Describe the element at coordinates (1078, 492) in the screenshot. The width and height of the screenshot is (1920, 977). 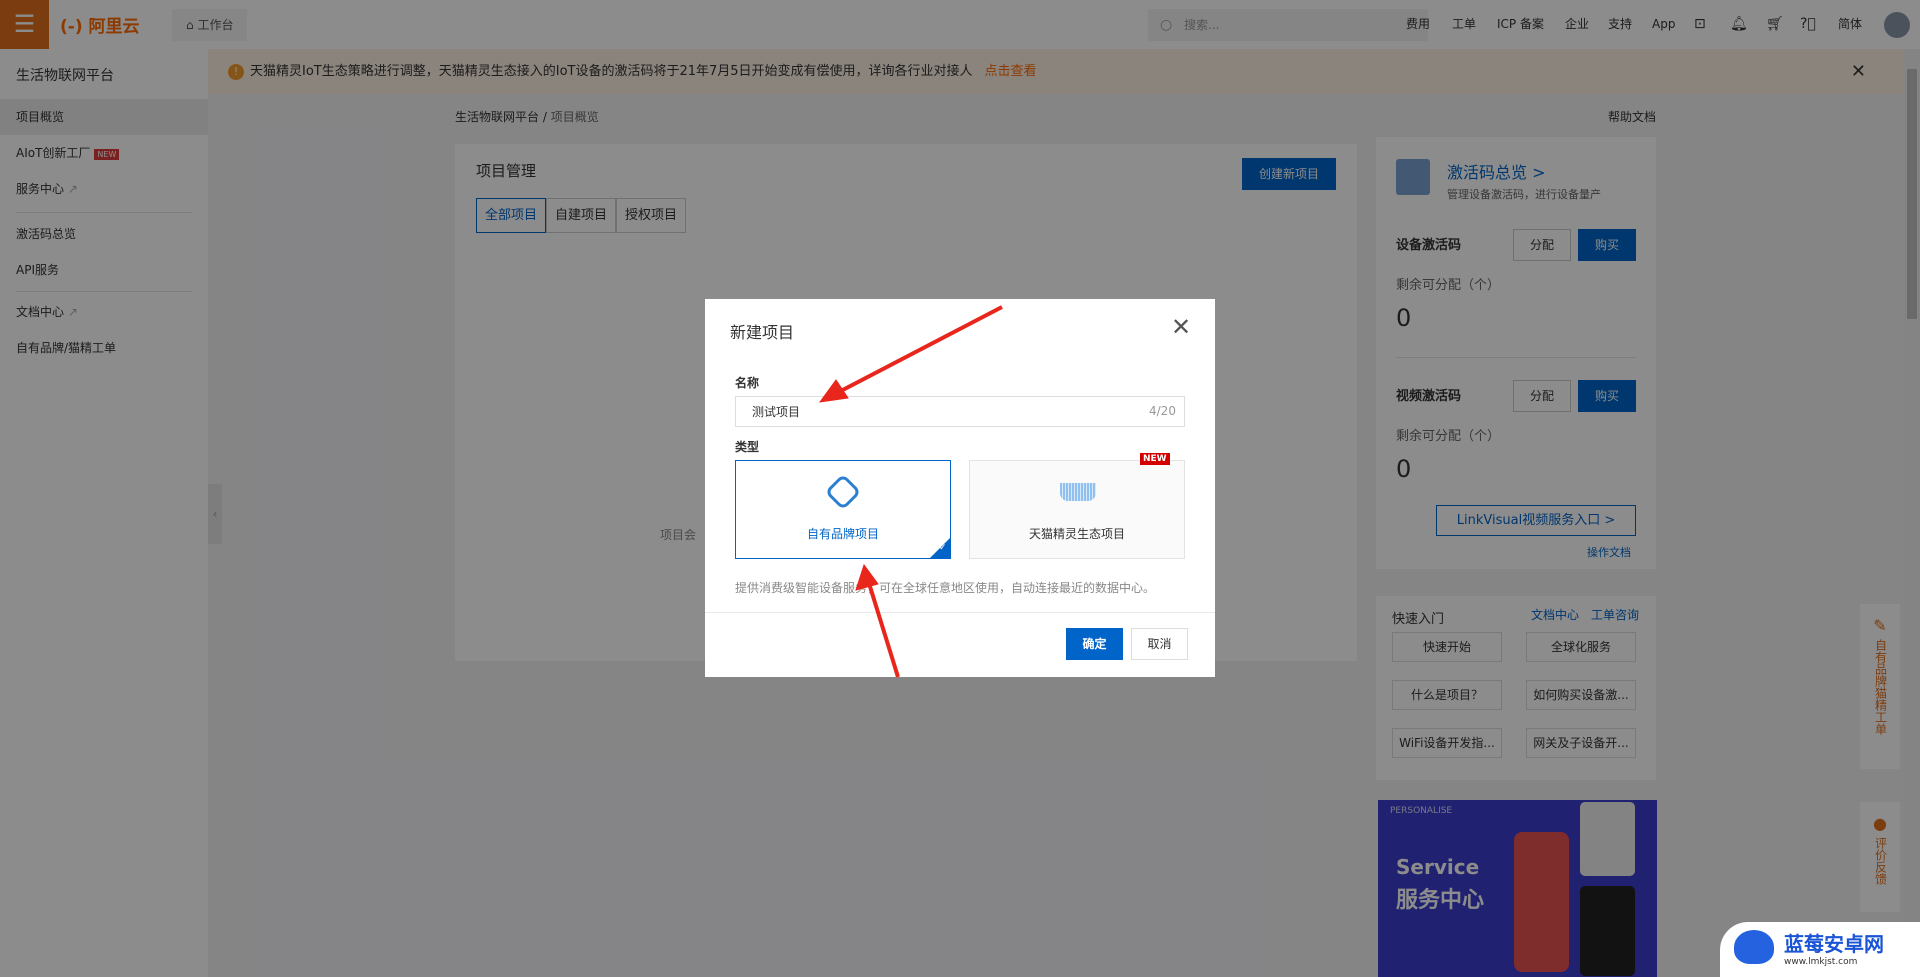
I see `tmall-genie-icon` at that location.